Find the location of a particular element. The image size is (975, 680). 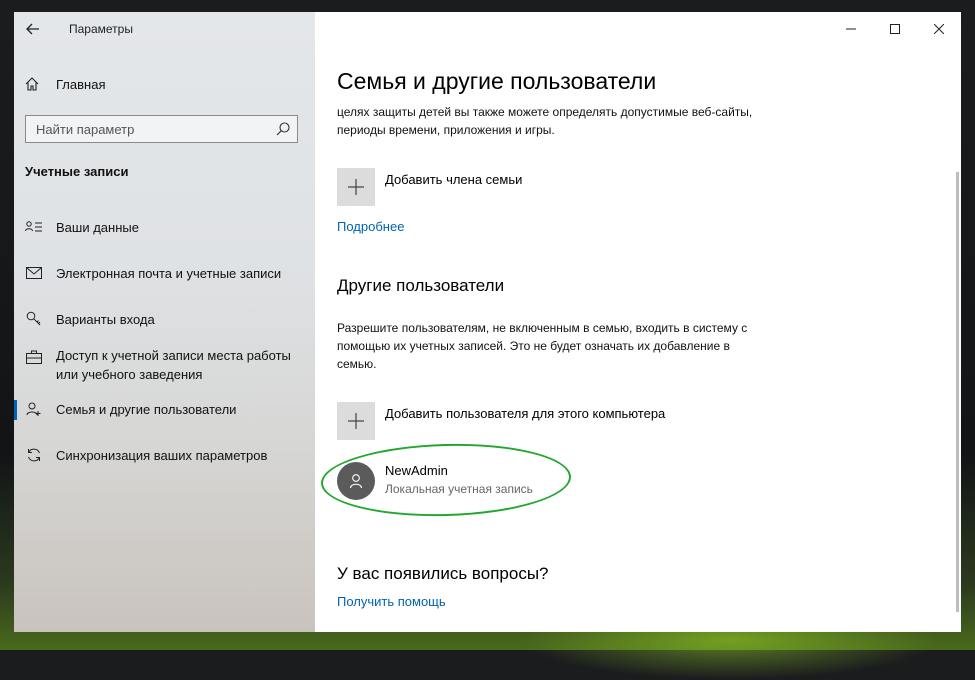

scrollbar is located at coordinates (957, 392).